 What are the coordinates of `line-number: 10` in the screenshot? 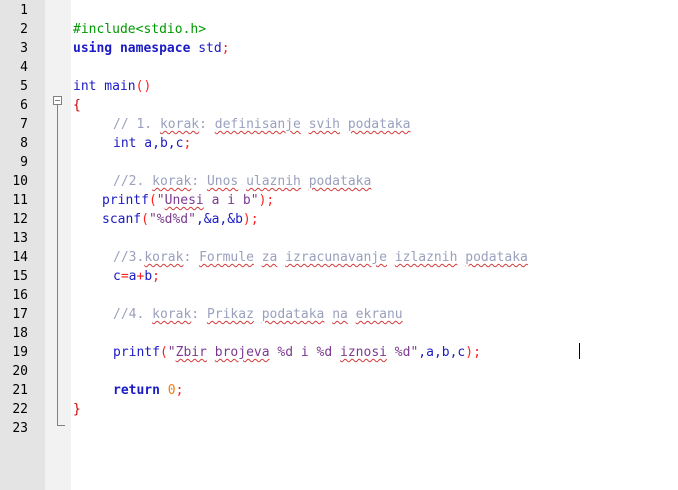 It's located at (20, 181).